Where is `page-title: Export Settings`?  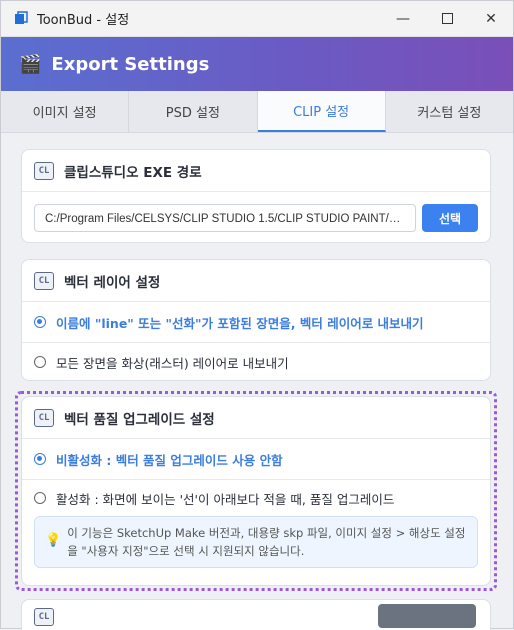
page-title: Export Settings is located at coordinates (130, 64).